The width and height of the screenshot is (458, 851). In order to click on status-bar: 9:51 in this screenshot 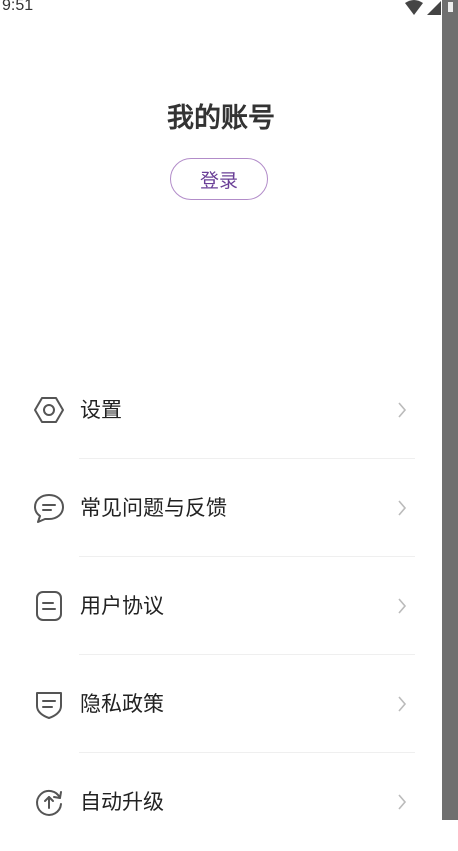, I will do `click(221, 9)`.